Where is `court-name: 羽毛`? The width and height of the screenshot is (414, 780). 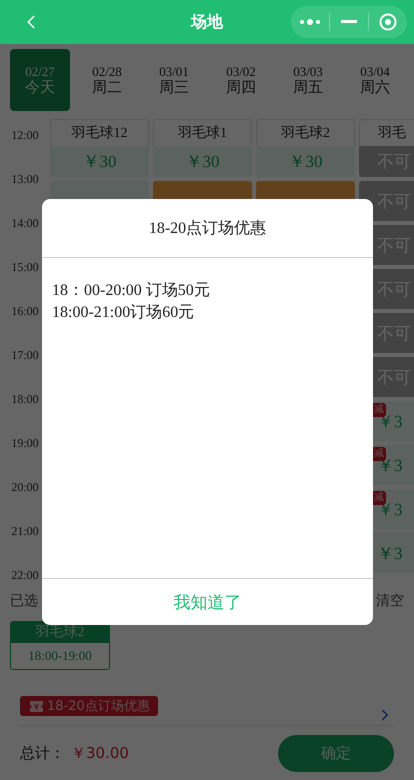 court-name: 羽毛 is located at coordinates (386, 132).